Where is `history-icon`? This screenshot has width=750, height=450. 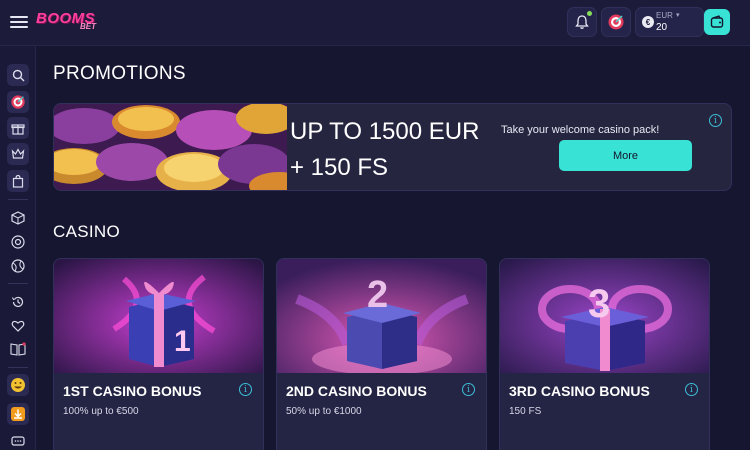 history-icon is located at coordinates (18, 302).